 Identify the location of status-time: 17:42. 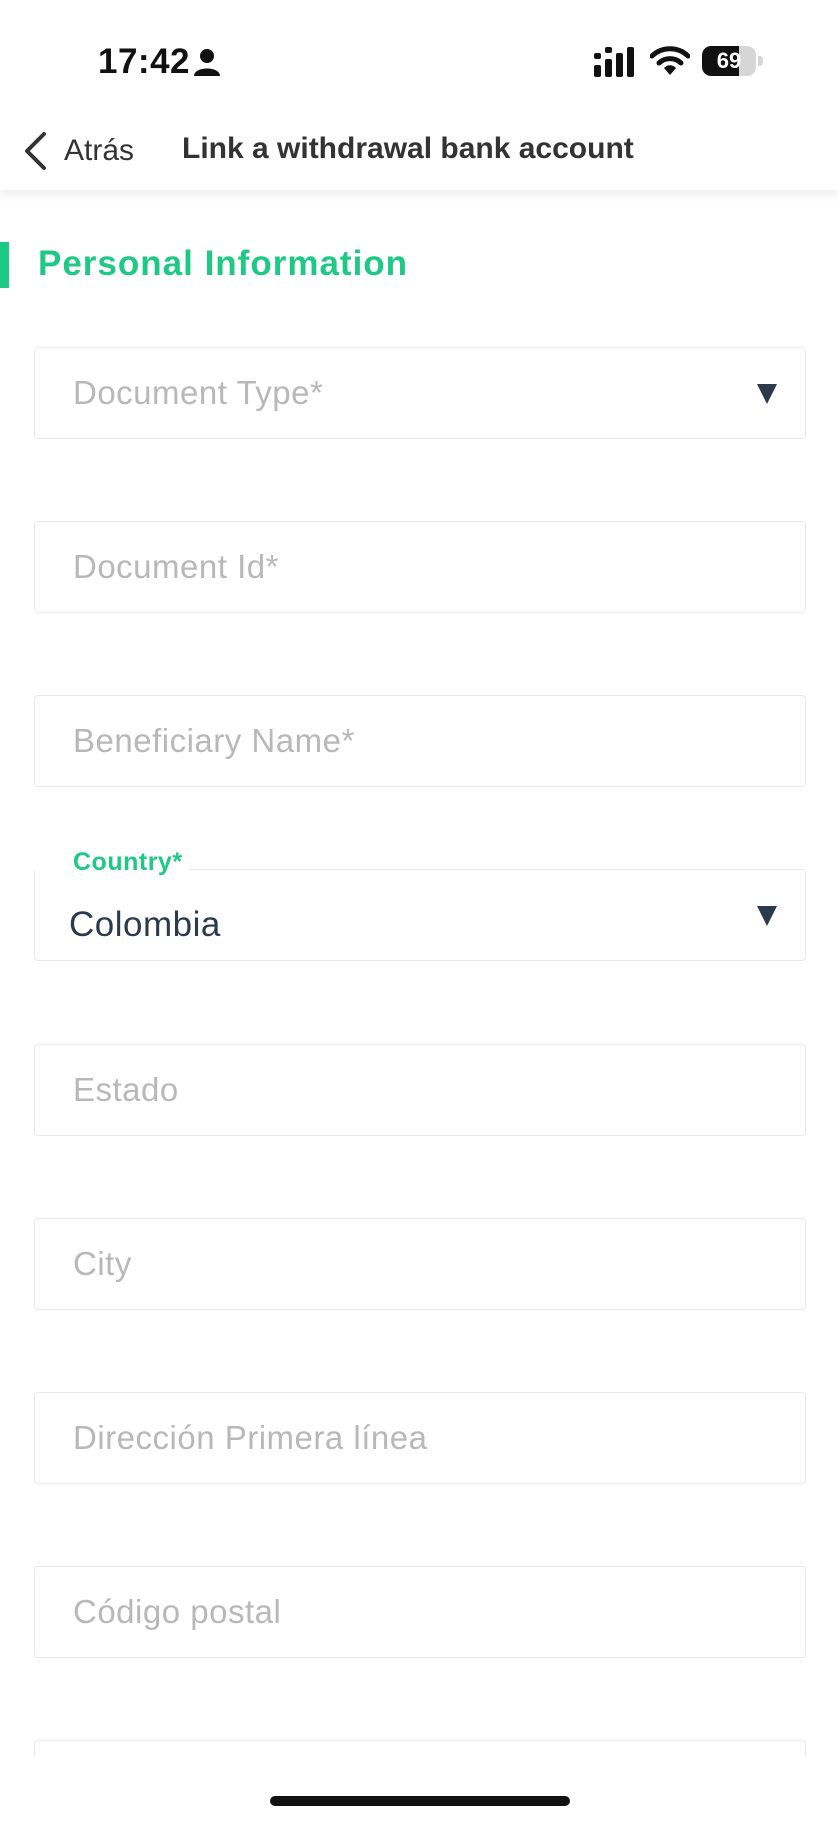
(144, 61).